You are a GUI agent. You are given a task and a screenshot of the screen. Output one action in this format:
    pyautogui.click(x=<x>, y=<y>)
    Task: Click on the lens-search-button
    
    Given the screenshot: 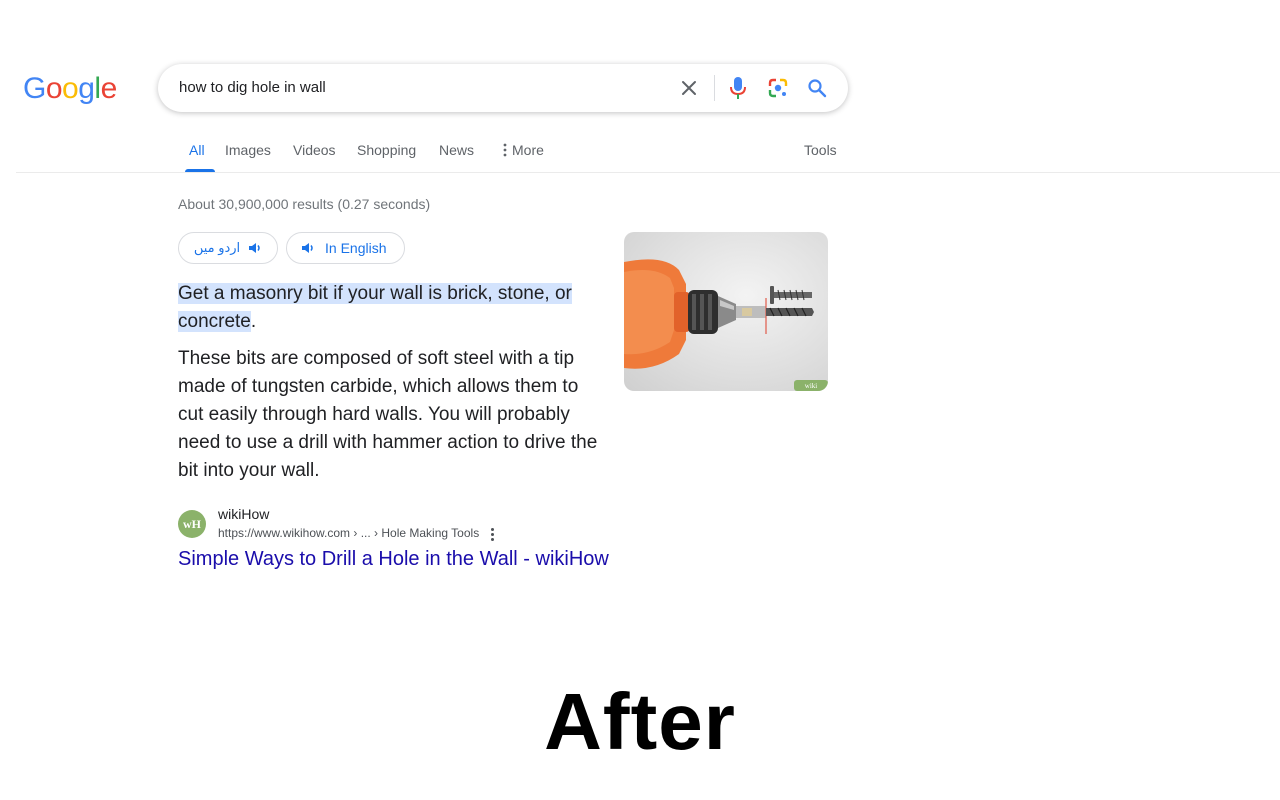 What is the action you would take?
    pyautogui.click(x=778, y=88)
    